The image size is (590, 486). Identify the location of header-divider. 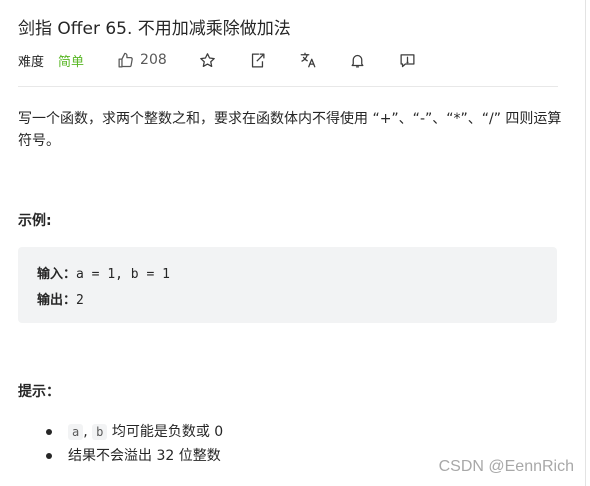
(288, 86).